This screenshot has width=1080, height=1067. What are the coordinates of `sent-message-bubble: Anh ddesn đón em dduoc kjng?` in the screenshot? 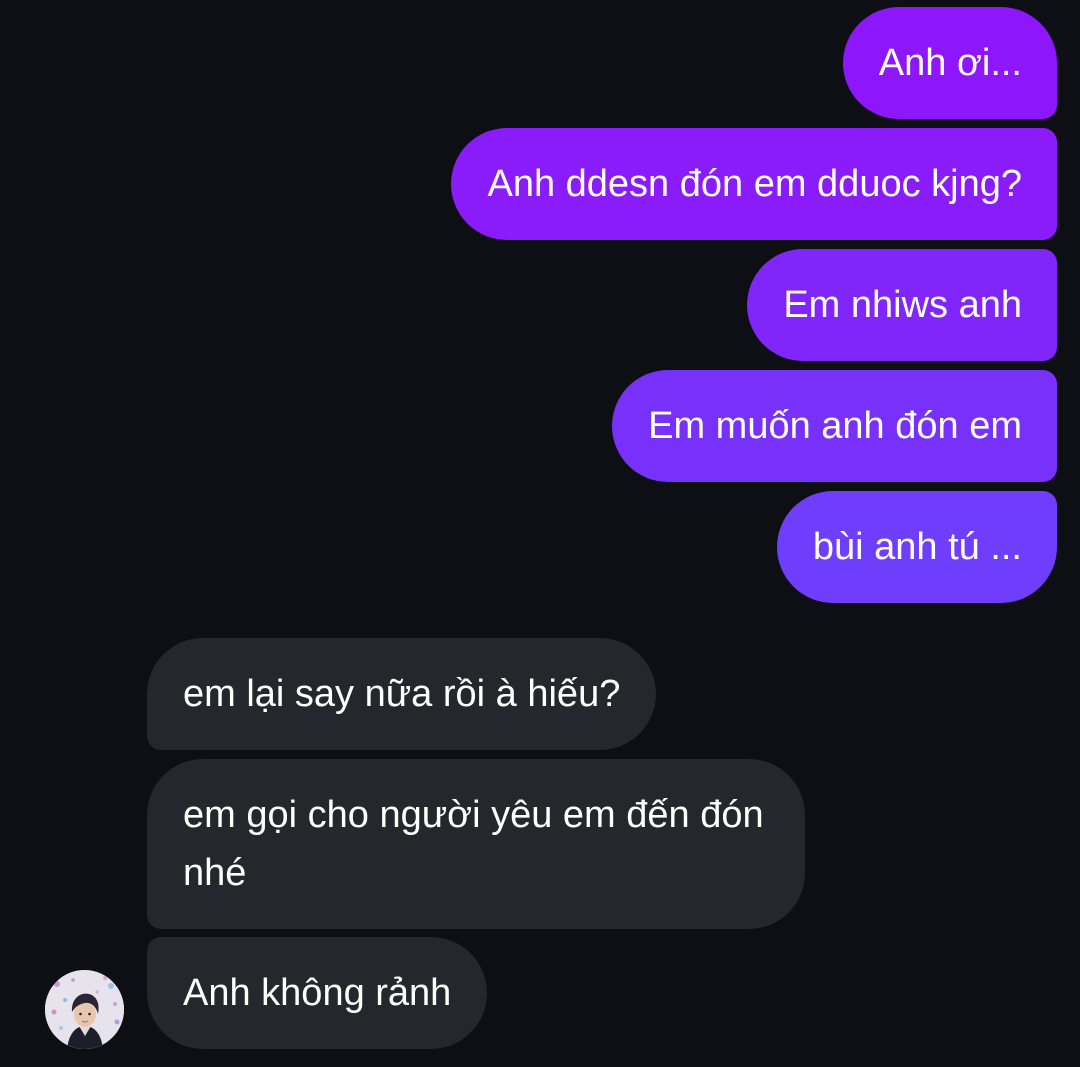 It's located at (754, 184).